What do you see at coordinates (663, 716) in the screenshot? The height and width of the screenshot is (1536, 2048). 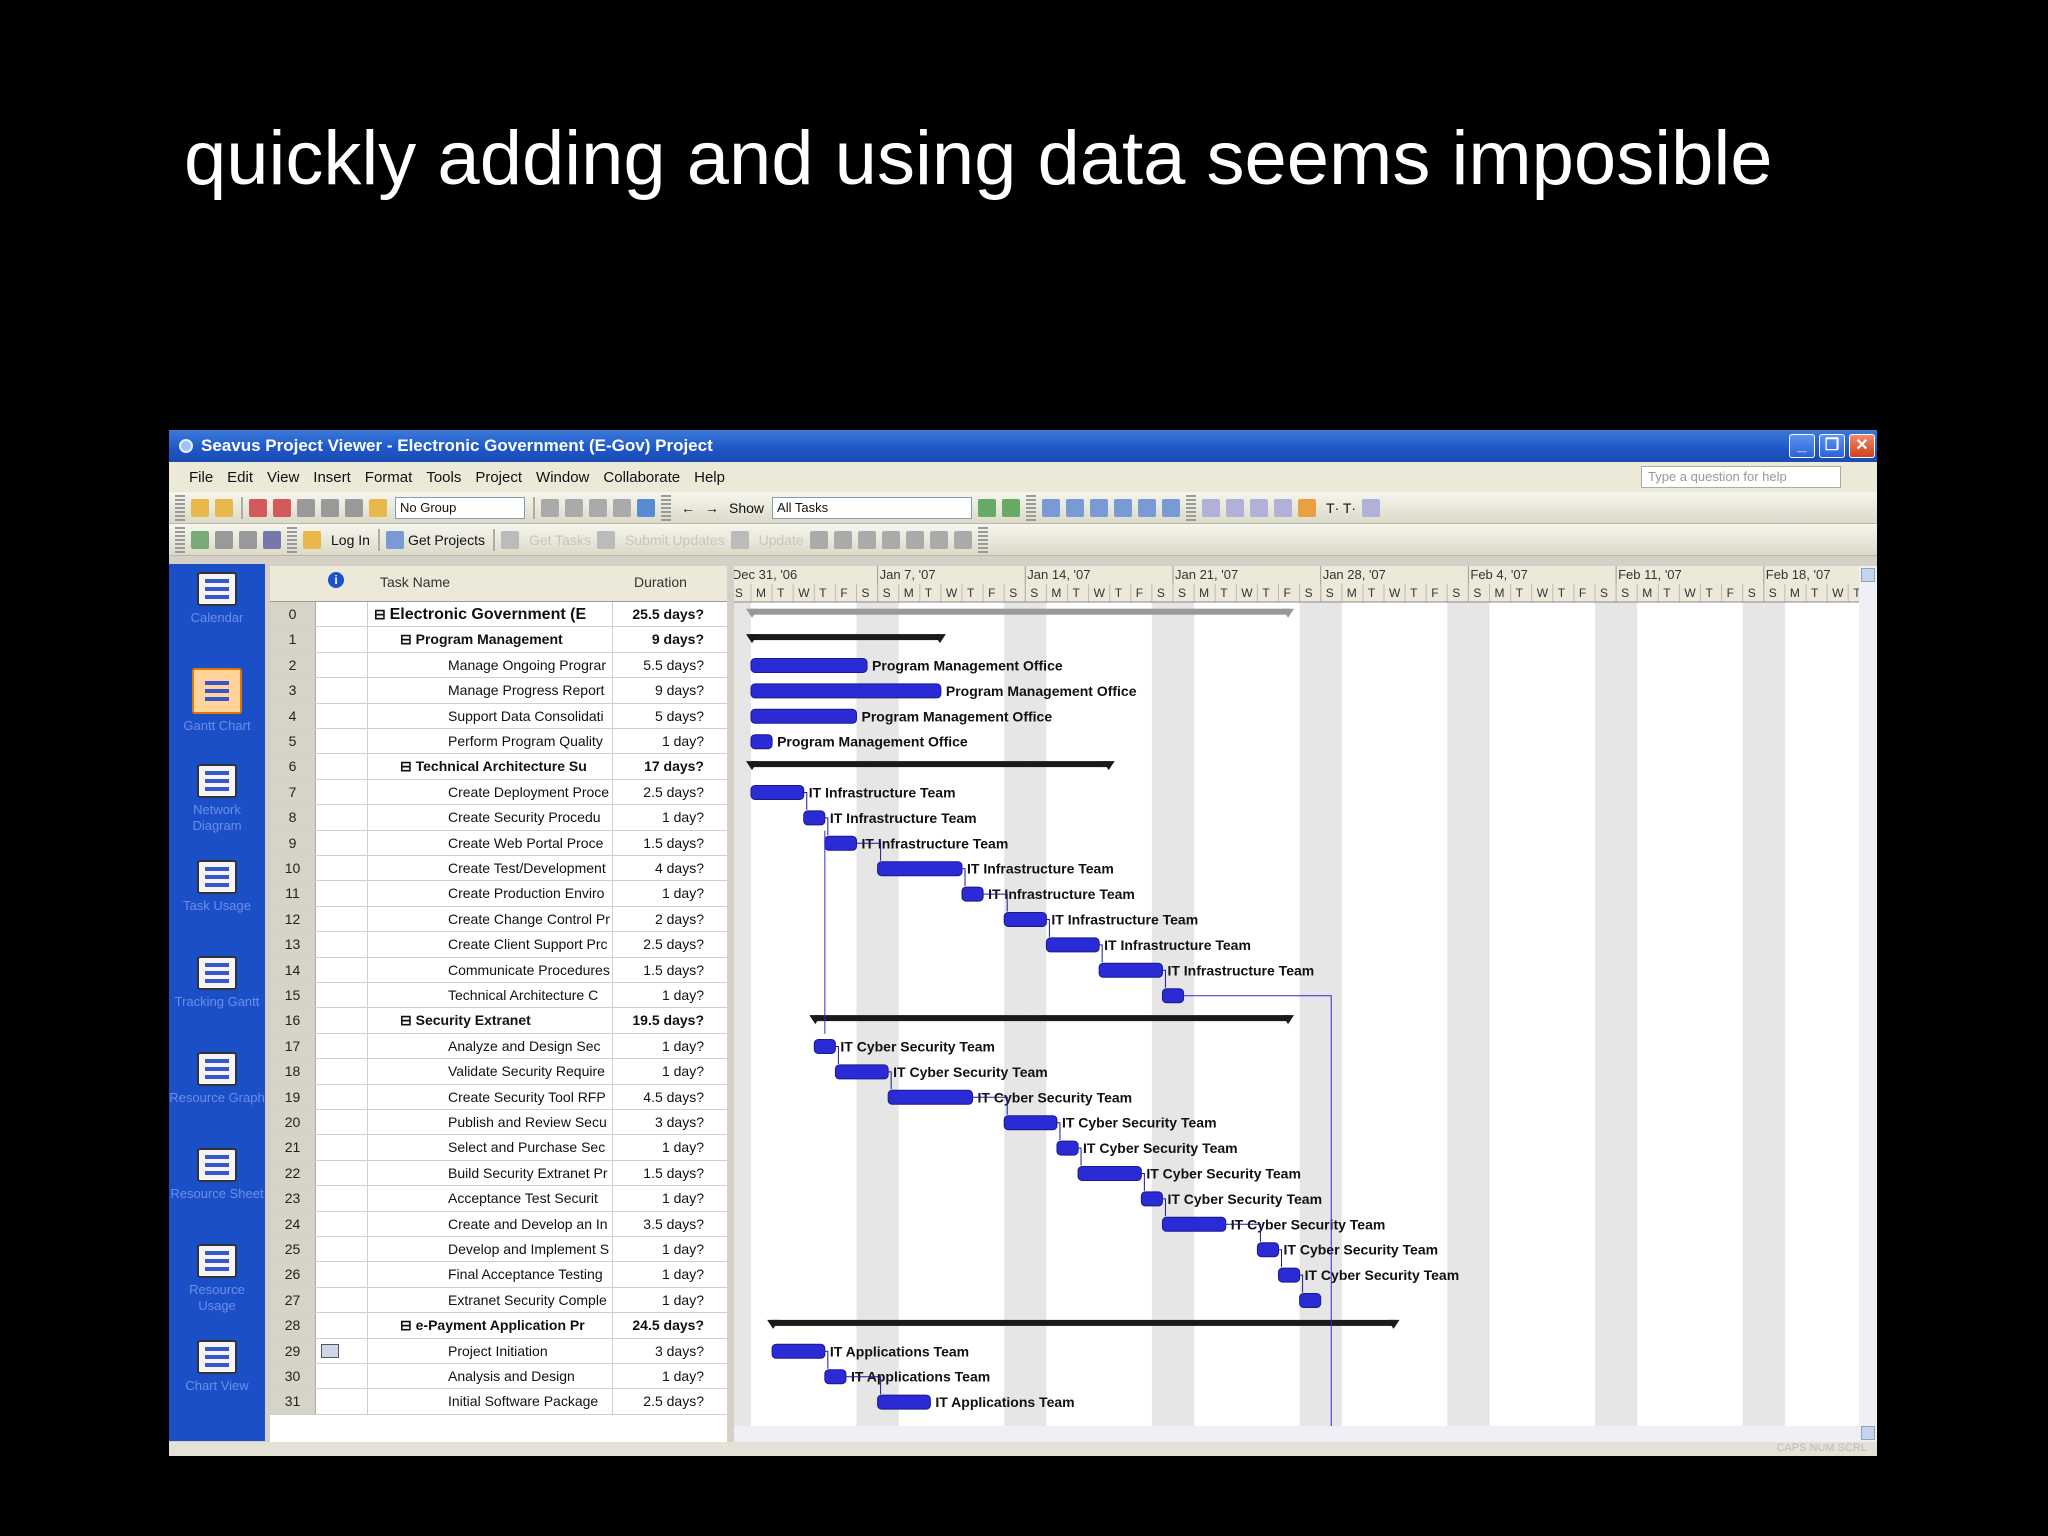 I see `task-duration: 5 days?` at bounding box center [663, 716].